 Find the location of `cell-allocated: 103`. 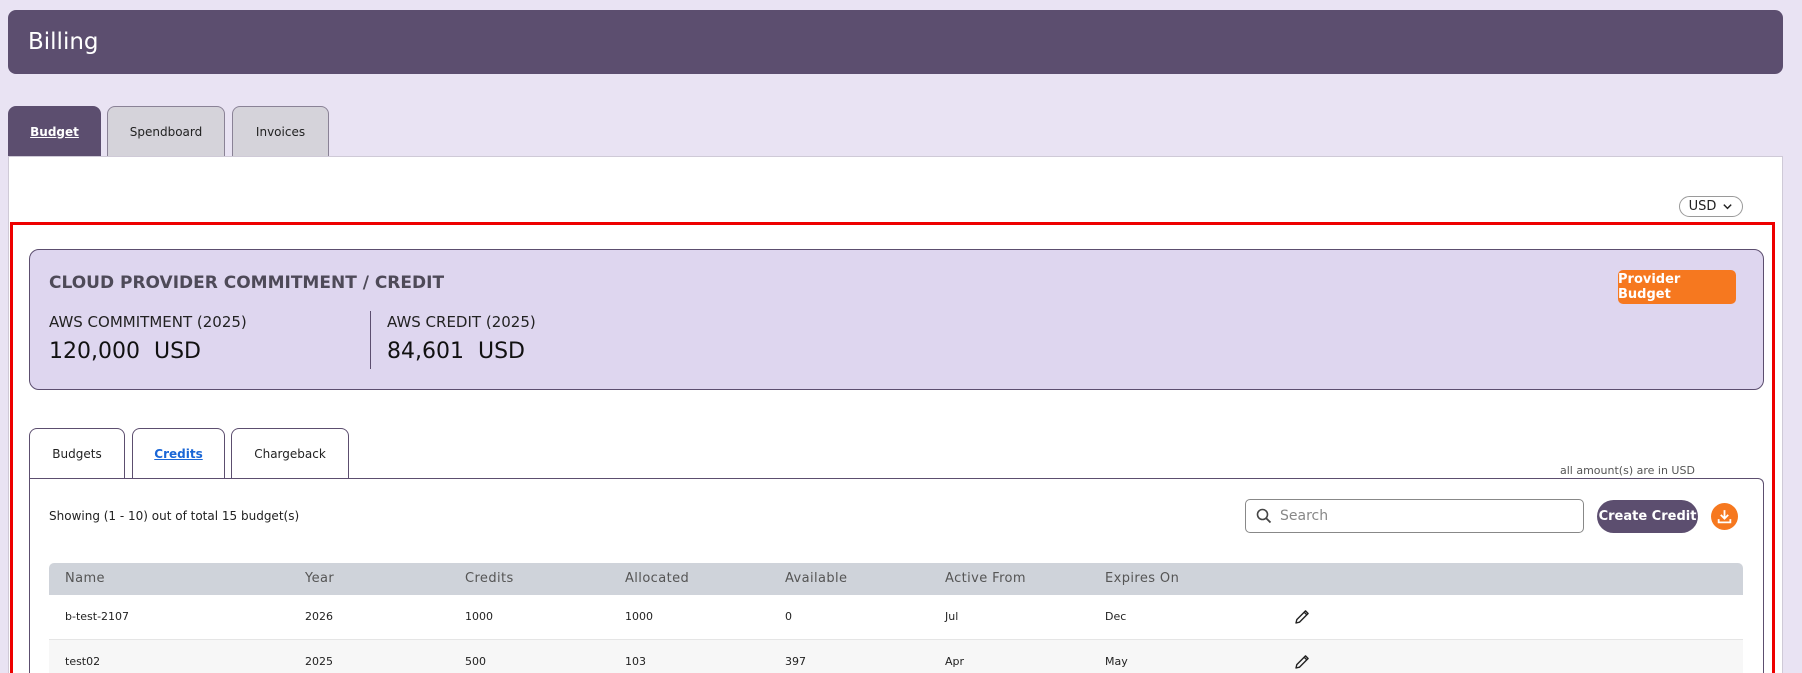

cell-allocated: 103 is located at coordinates (635, 661).